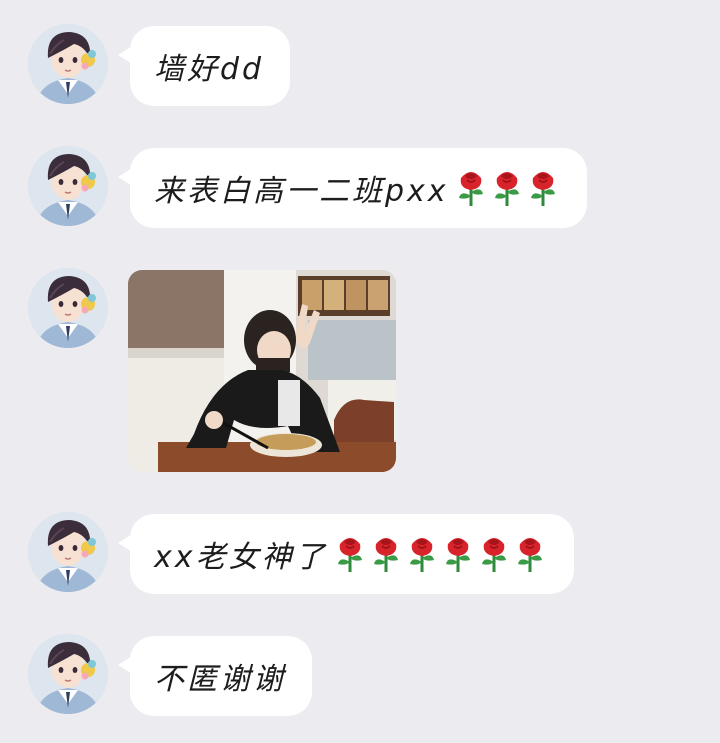 The height and width of the screenshot is (743, 720). I want to click on message-text: 不匿谢谢, so click(220, 679).